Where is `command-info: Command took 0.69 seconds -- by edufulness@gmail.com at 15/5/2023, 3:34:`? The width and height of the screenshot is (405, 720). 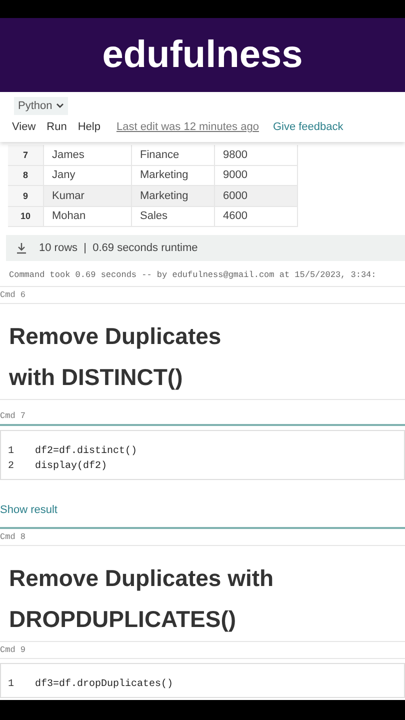 command-info: Command took 0.69 seconds -- by edufulness@gmail.com at 15/5/2023, 3:34: is located at coordinates (202, 274).